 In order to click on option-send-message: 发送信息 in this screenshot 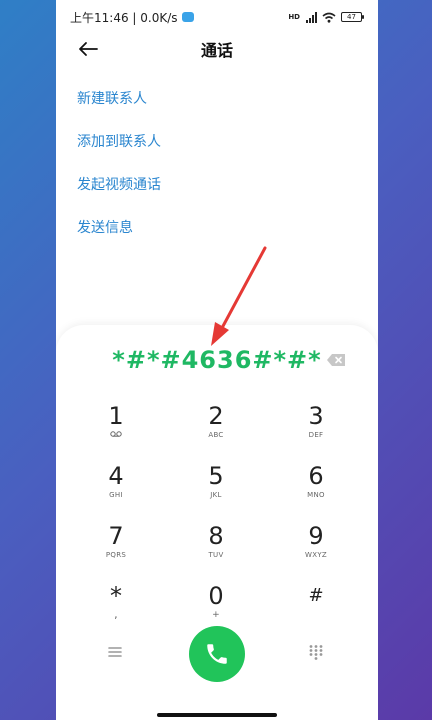, I will do `click(207, 228)`.